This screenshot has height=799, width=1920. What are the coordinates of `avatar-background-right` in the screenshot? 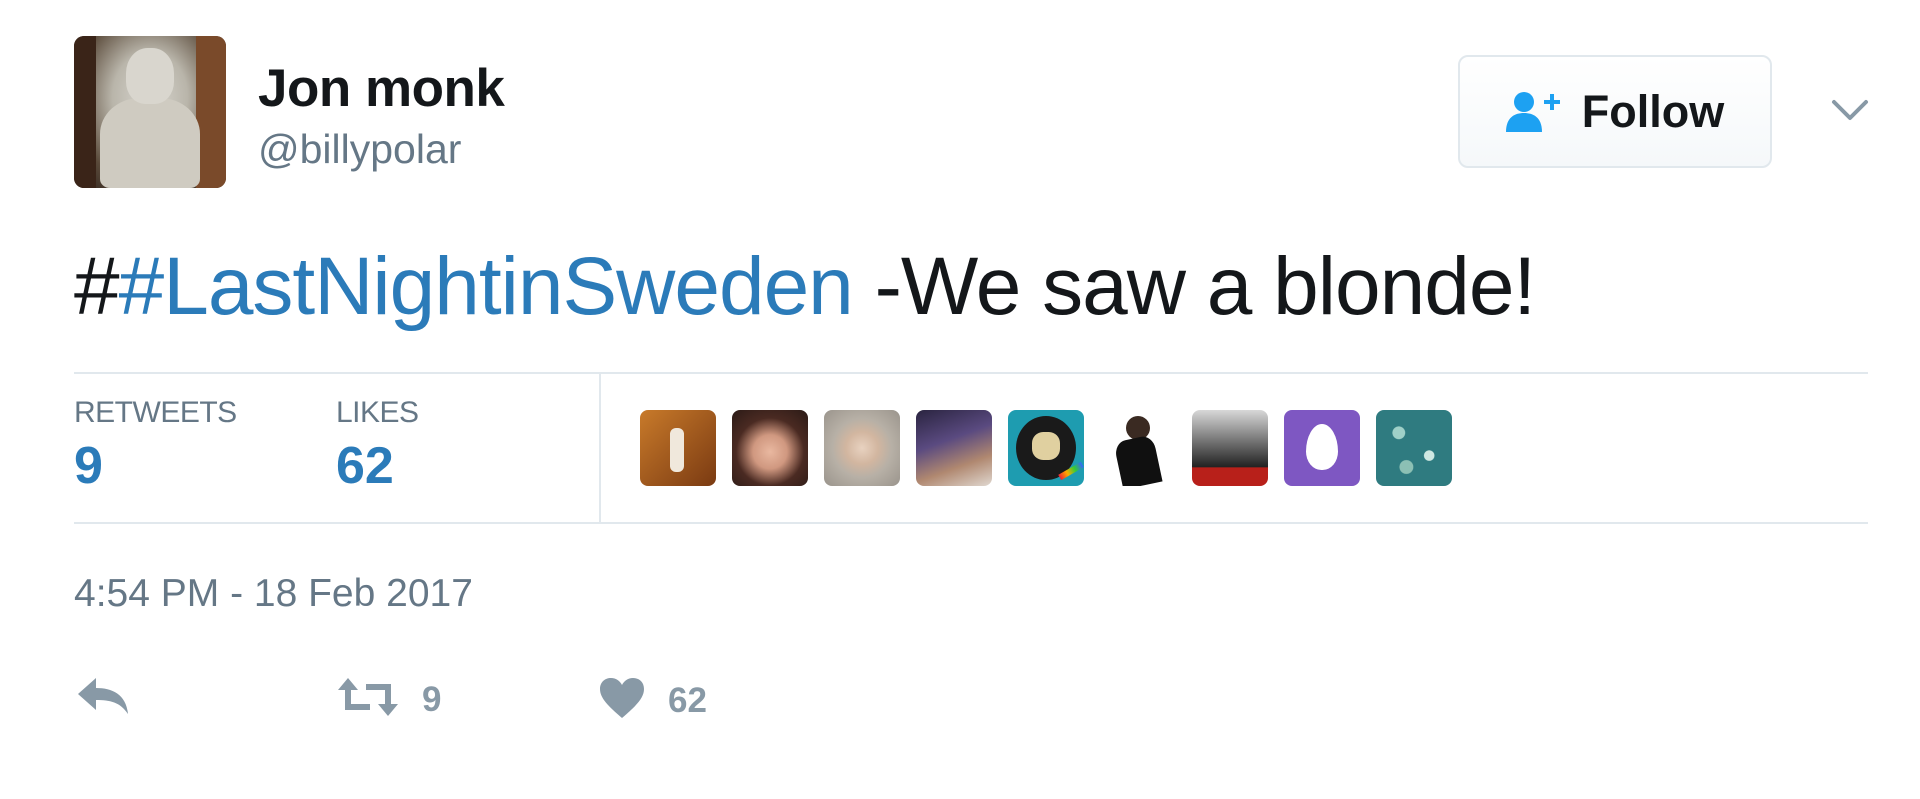 It's located at (211, 112).